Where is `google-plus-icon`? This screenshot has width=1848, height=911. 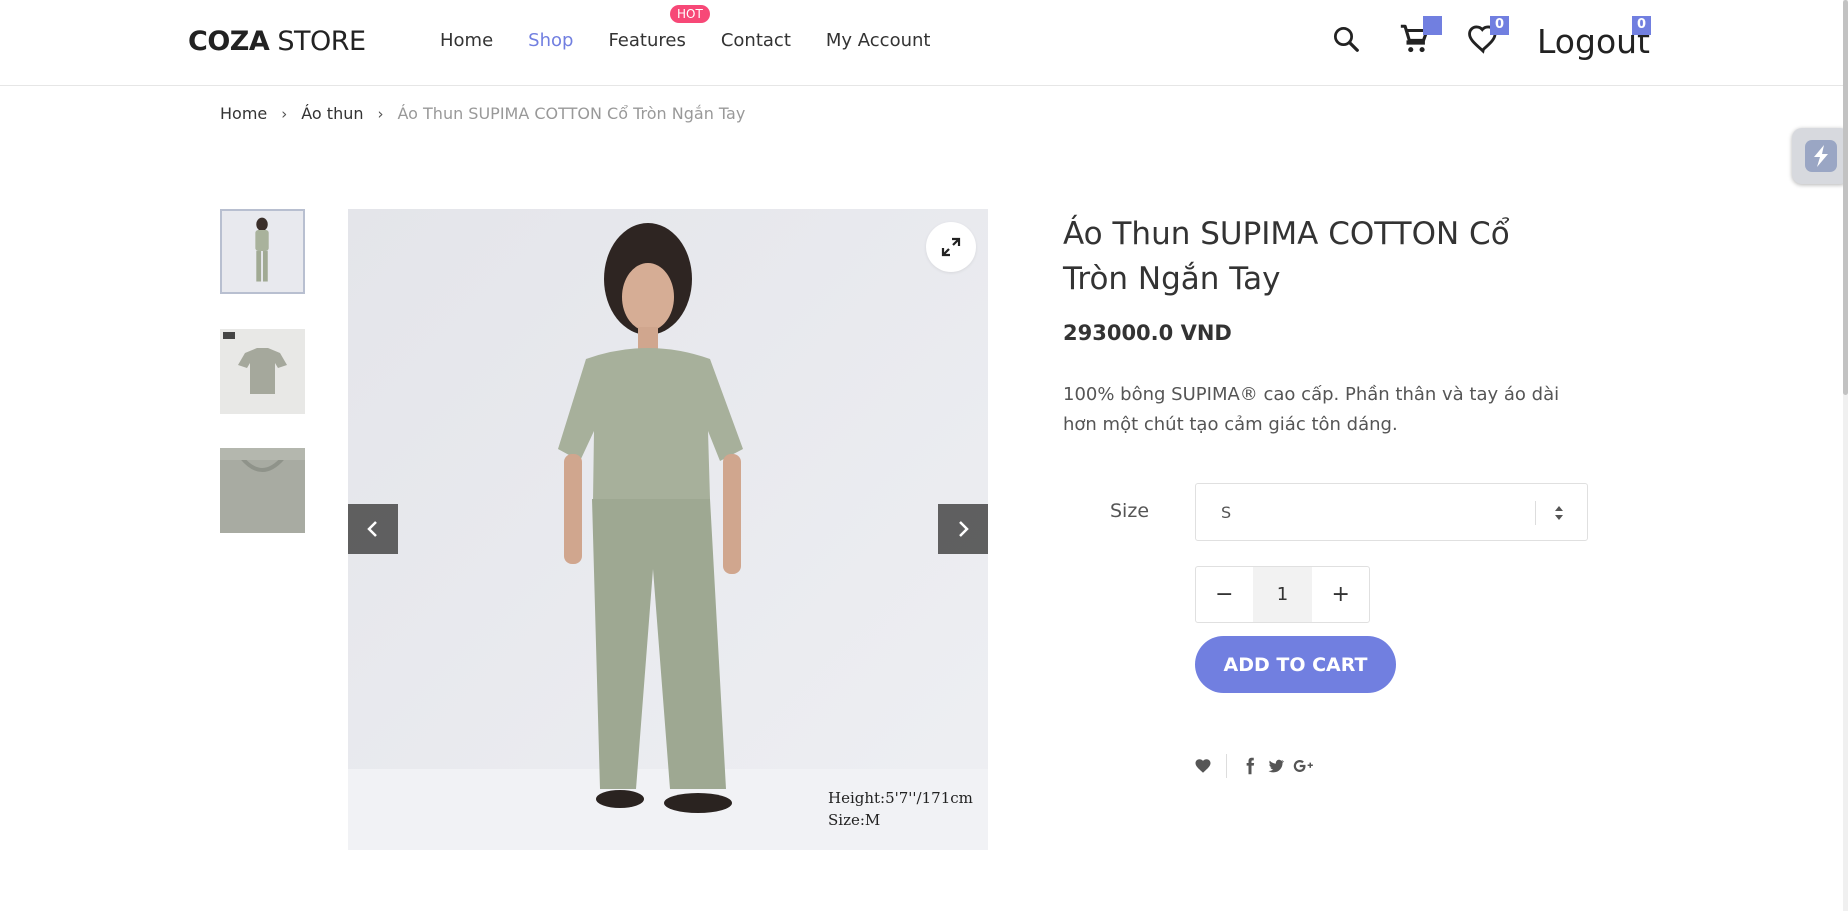 google-plus-icon is located at coordinates (1305, 766).